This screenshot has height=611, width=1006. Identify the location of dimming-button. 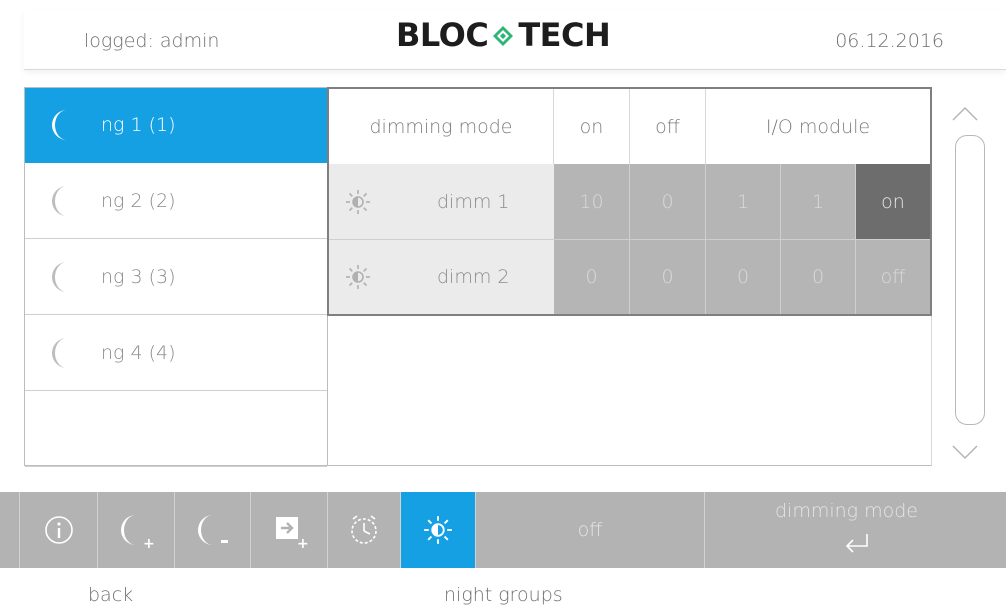
(438, 530).